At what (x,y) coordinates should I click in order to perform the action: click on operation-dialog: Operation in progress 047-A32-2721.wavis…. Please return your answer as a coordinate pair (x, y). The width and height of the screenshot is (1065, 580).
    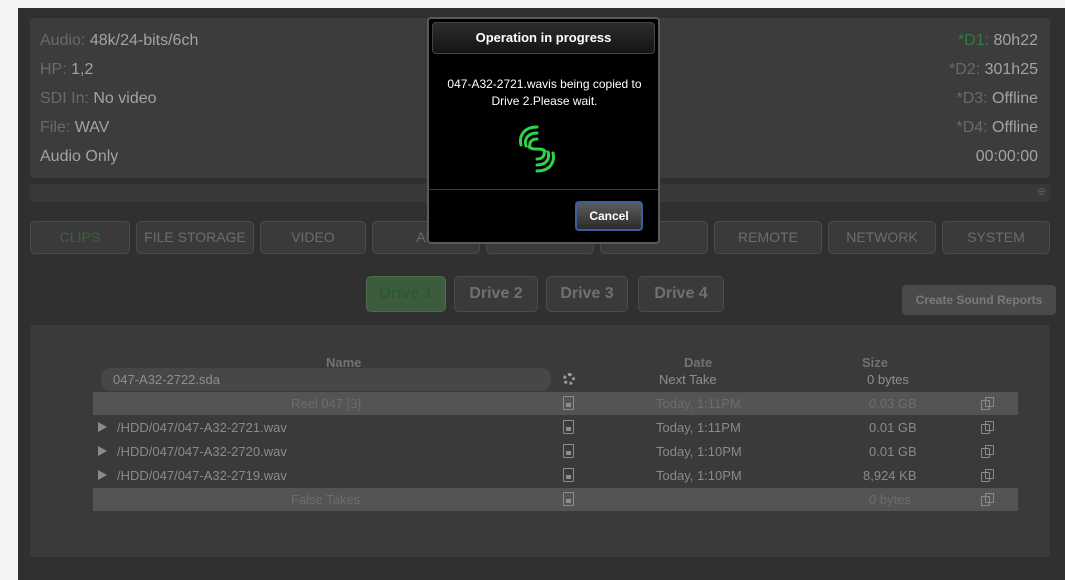
    Looking at the image, I should click on (543, 130).